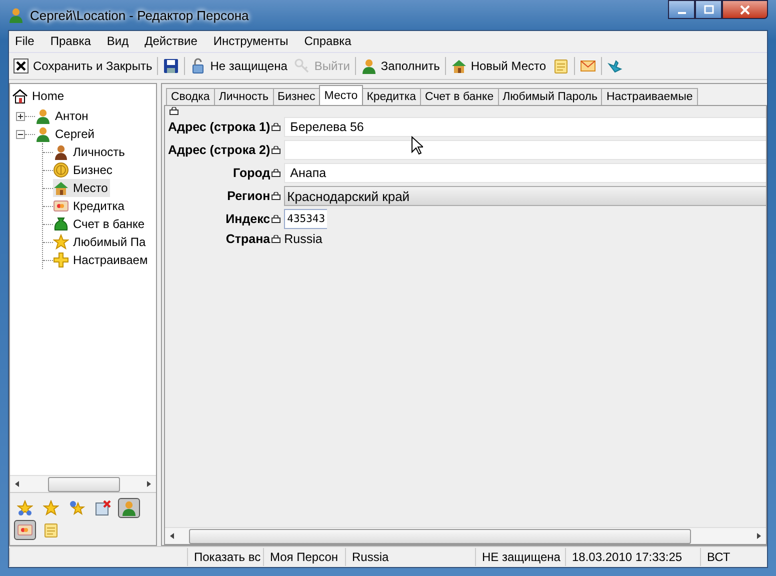 The width and height of the screenshot is (776, 576). Describe the element at coordinates (239, 66) in the screenshot. I see `toolbar-button: Не защищена` at that location.